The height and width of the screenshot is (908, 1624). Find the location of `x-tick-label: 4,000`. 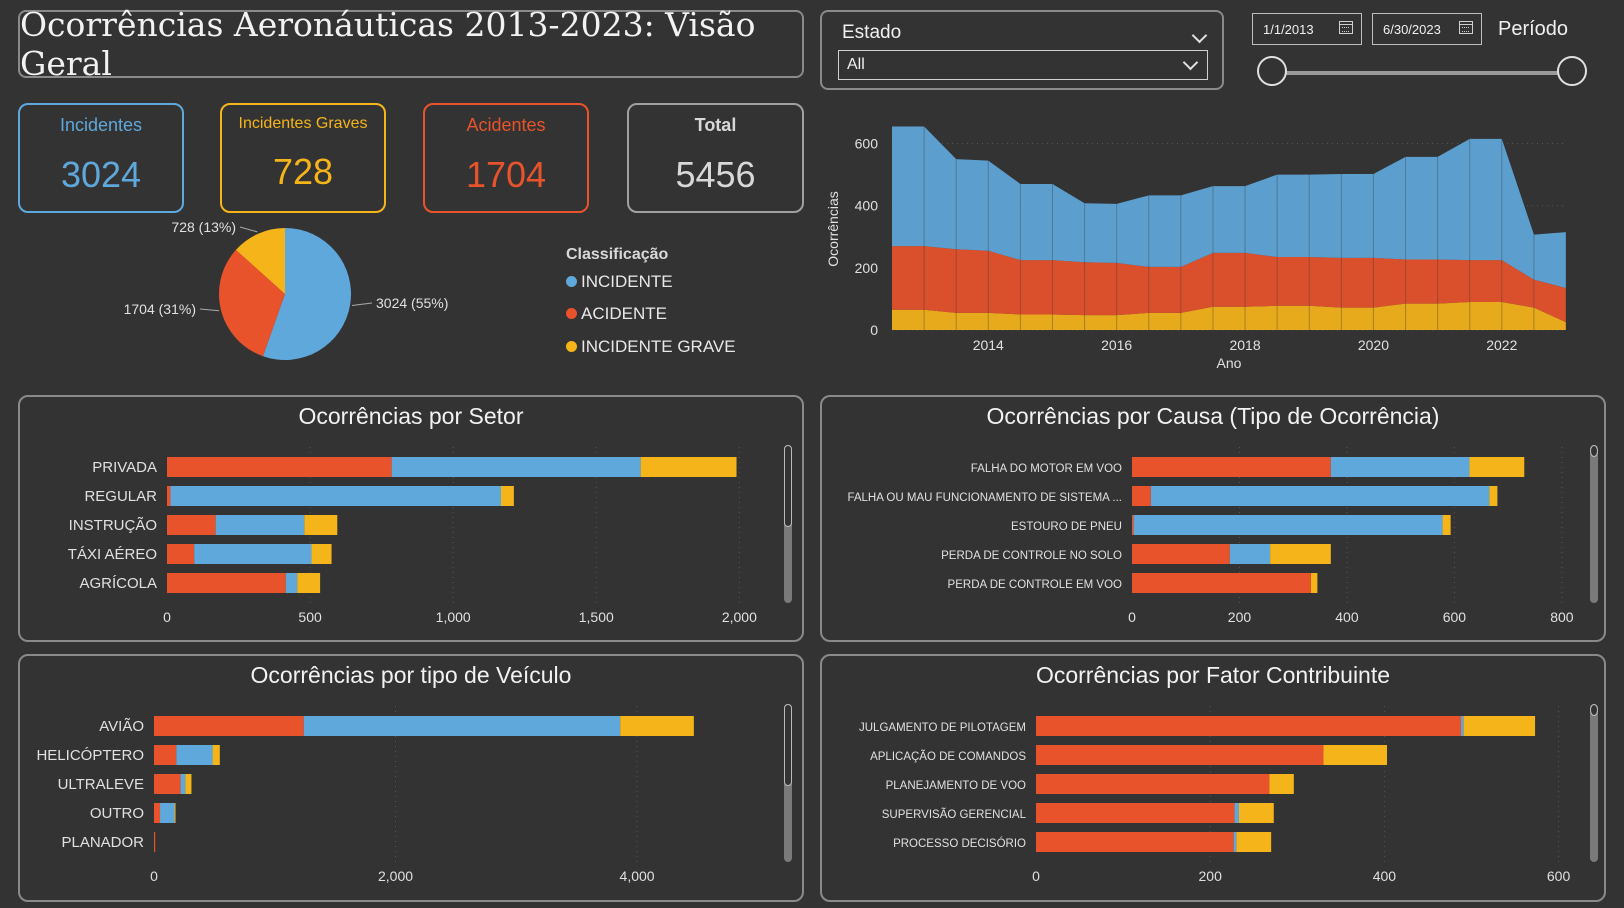

x-tick-label: 4,000 is located at coordinates (637, 876).